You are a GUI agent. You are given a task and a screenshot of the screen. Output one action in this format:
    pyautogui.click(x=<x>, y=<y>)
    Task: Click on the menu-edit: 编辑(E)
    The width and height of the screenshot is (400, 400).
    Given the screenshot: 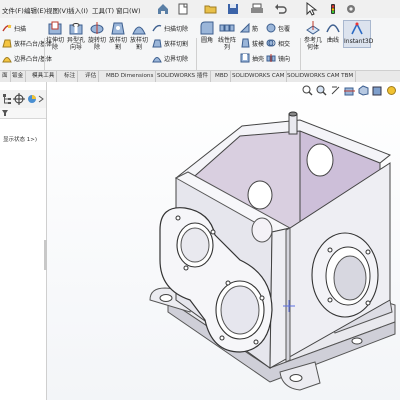 What is the action you would take?
    pyautogui.click(x=35, y=10)
    